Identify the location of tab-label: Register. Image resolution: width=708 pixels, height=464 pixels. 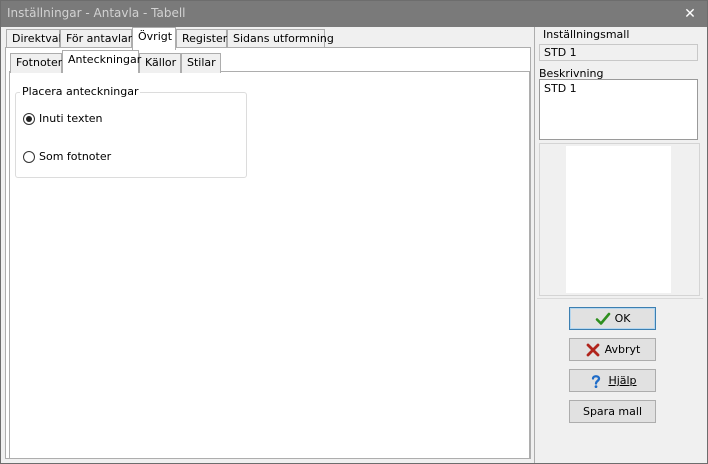
(205, 38).